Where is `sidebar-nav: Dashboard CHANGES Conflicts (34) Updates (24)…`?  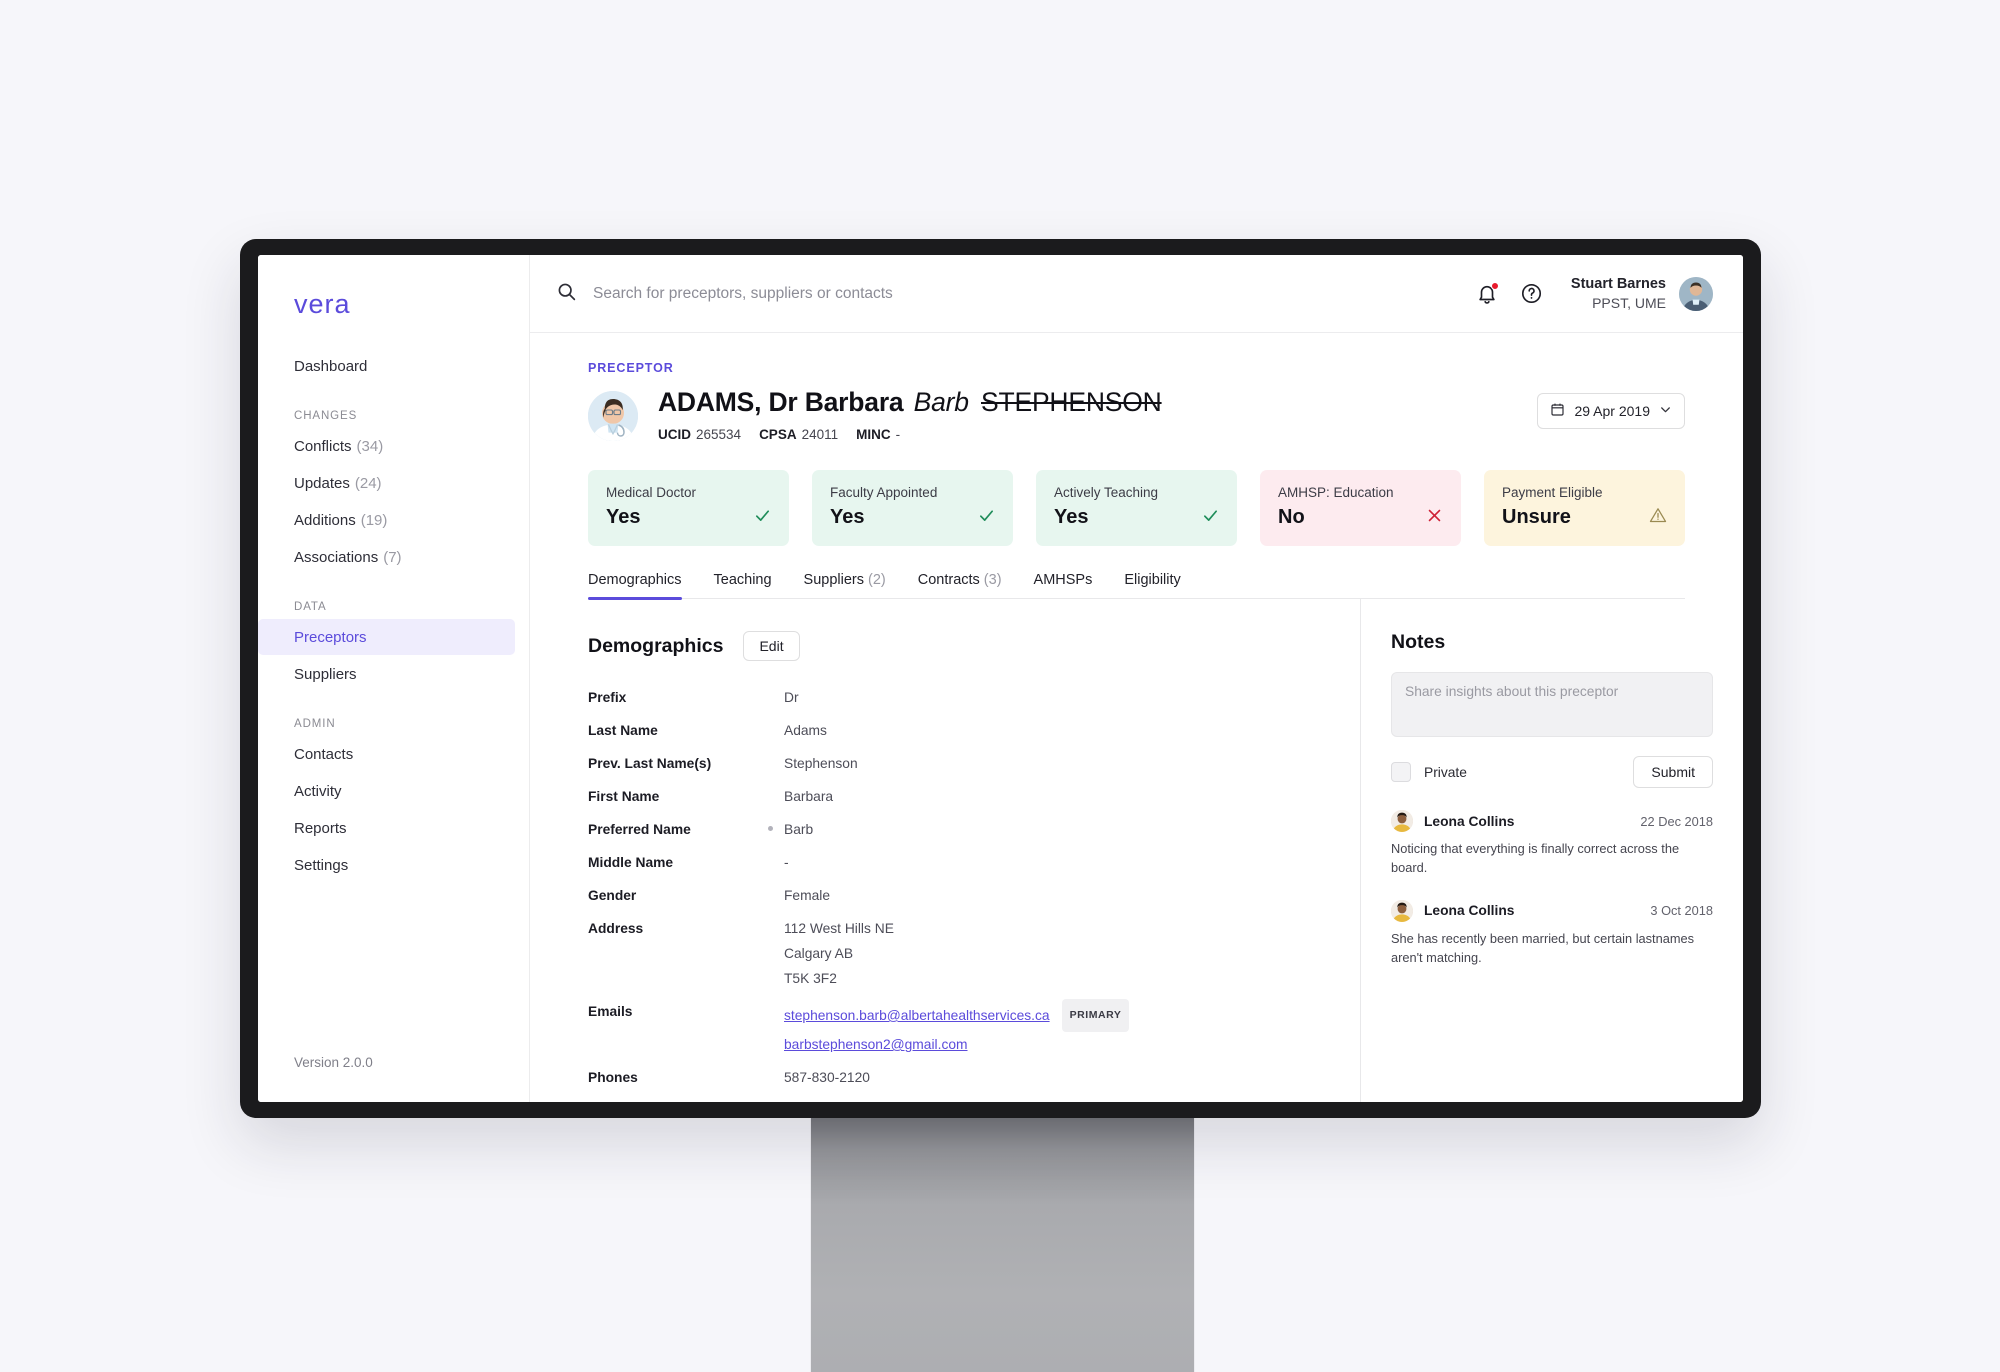
sidebar-nav: Dashboard CHANGES Conflicts (34) Updates (24)… is located at coordinates (393, 615).